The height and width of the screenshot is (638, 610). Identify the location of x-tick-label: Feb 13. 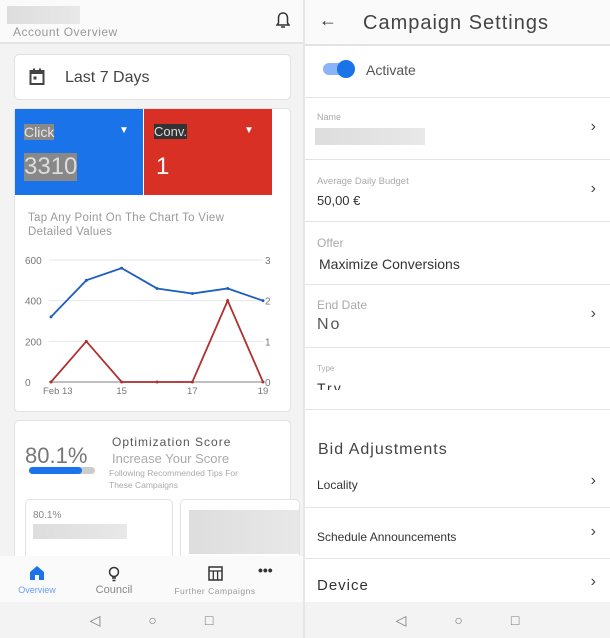
(58, 391).